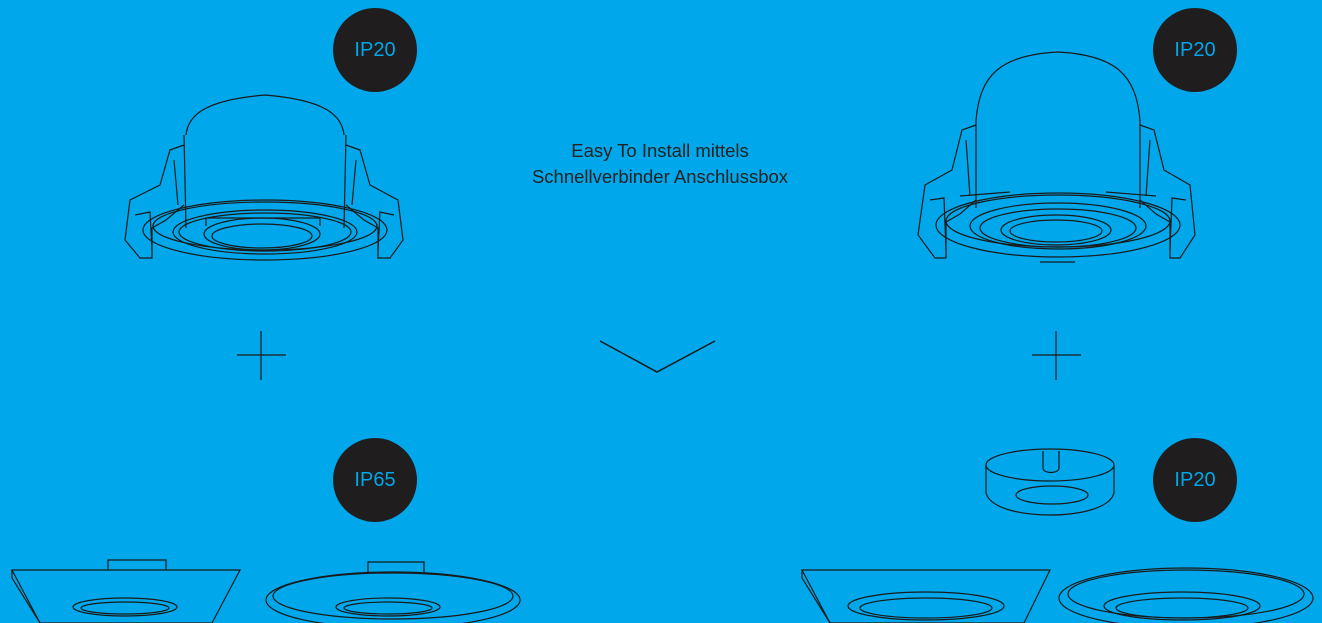 The image size is (1322, 623). Describe the element at coordinates (375, 50) in the screenshot. I see `ip-rating-badge-top-left: IP20` at that location.